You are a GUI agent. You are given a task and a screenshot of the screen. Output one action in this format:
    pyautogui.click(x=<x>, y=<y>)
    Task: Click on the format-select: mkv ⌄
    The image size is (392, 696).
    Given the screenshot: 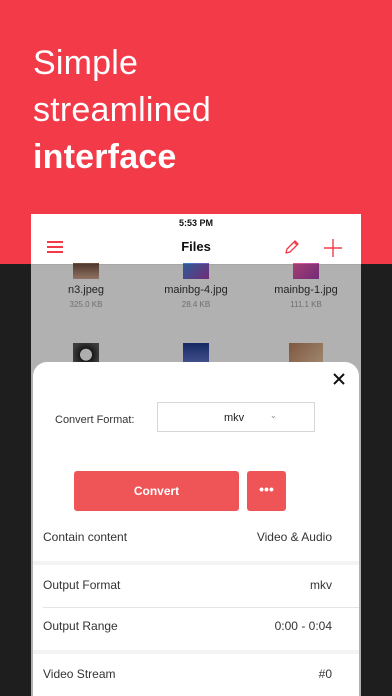 What is the action you would take?
    pyautogui.click(x=236, y=417)
    